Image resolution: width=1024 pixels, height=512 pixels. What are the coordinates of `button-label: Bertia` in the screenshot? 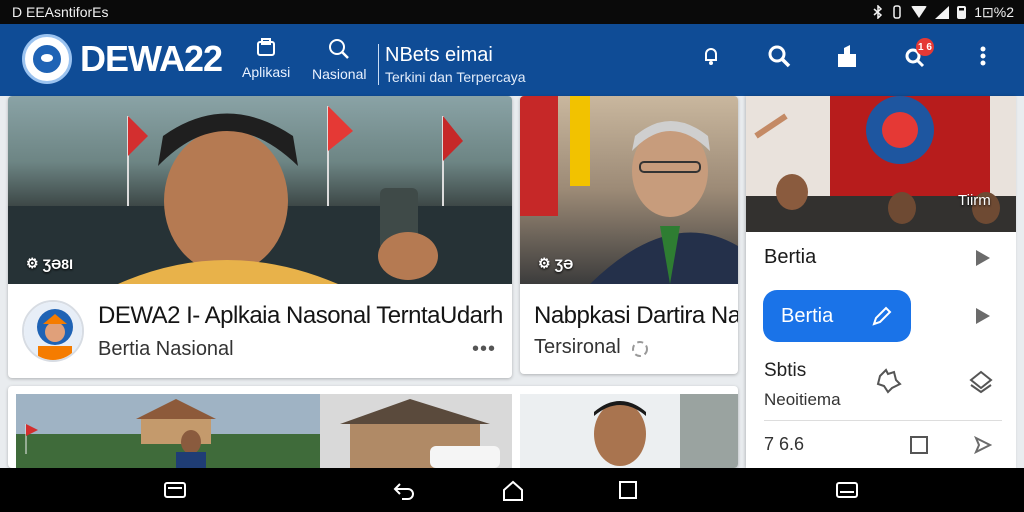 It's located at (807, 315).